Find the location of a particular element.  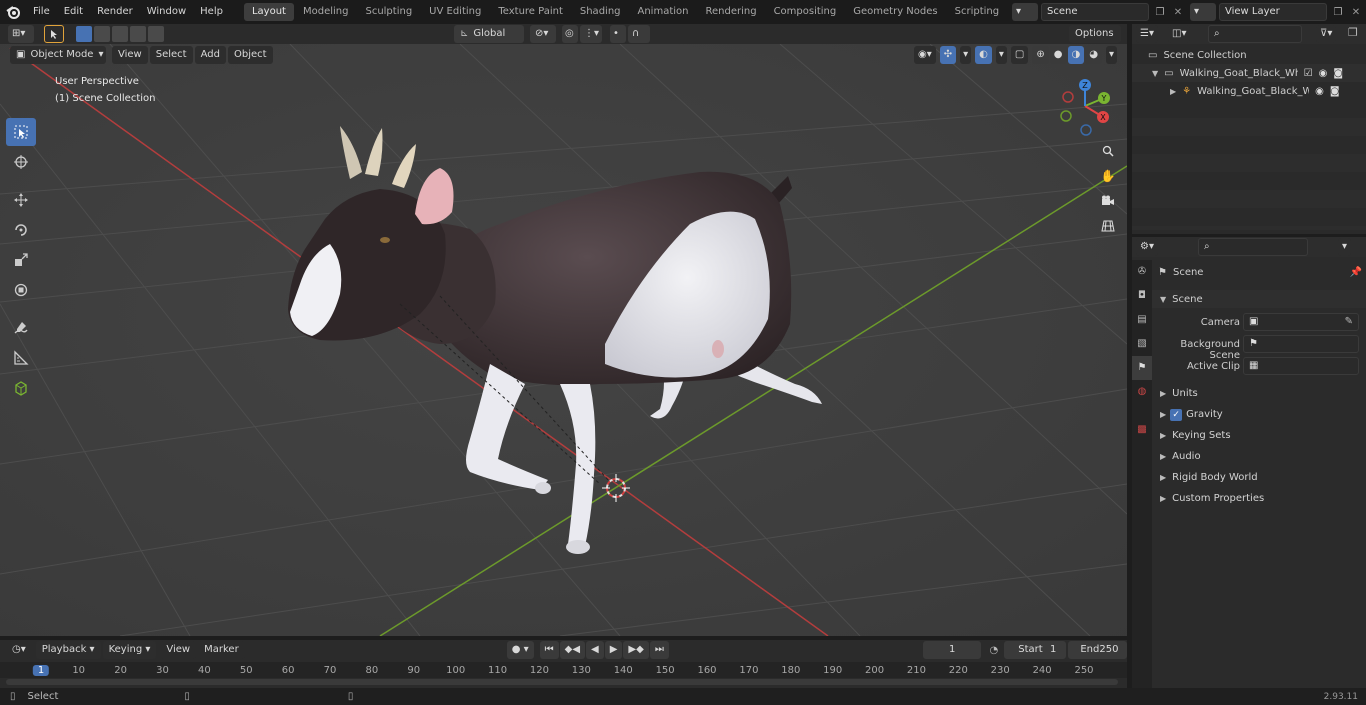

menu-render: Render is located at coordinates (115, 12).